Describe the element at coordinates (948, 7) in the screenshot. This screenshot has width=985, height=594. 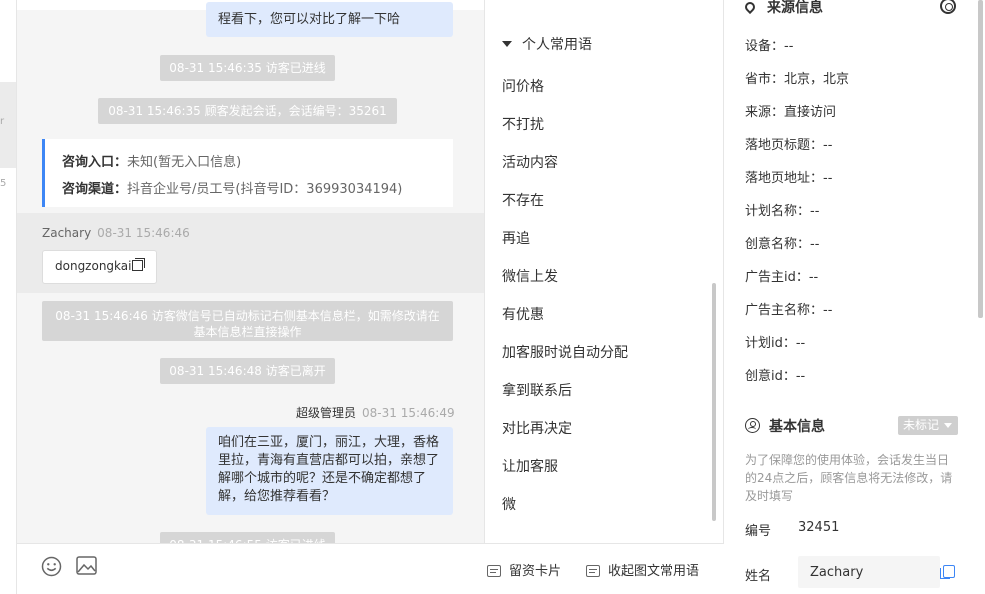
I see `settings-icon` at that location.